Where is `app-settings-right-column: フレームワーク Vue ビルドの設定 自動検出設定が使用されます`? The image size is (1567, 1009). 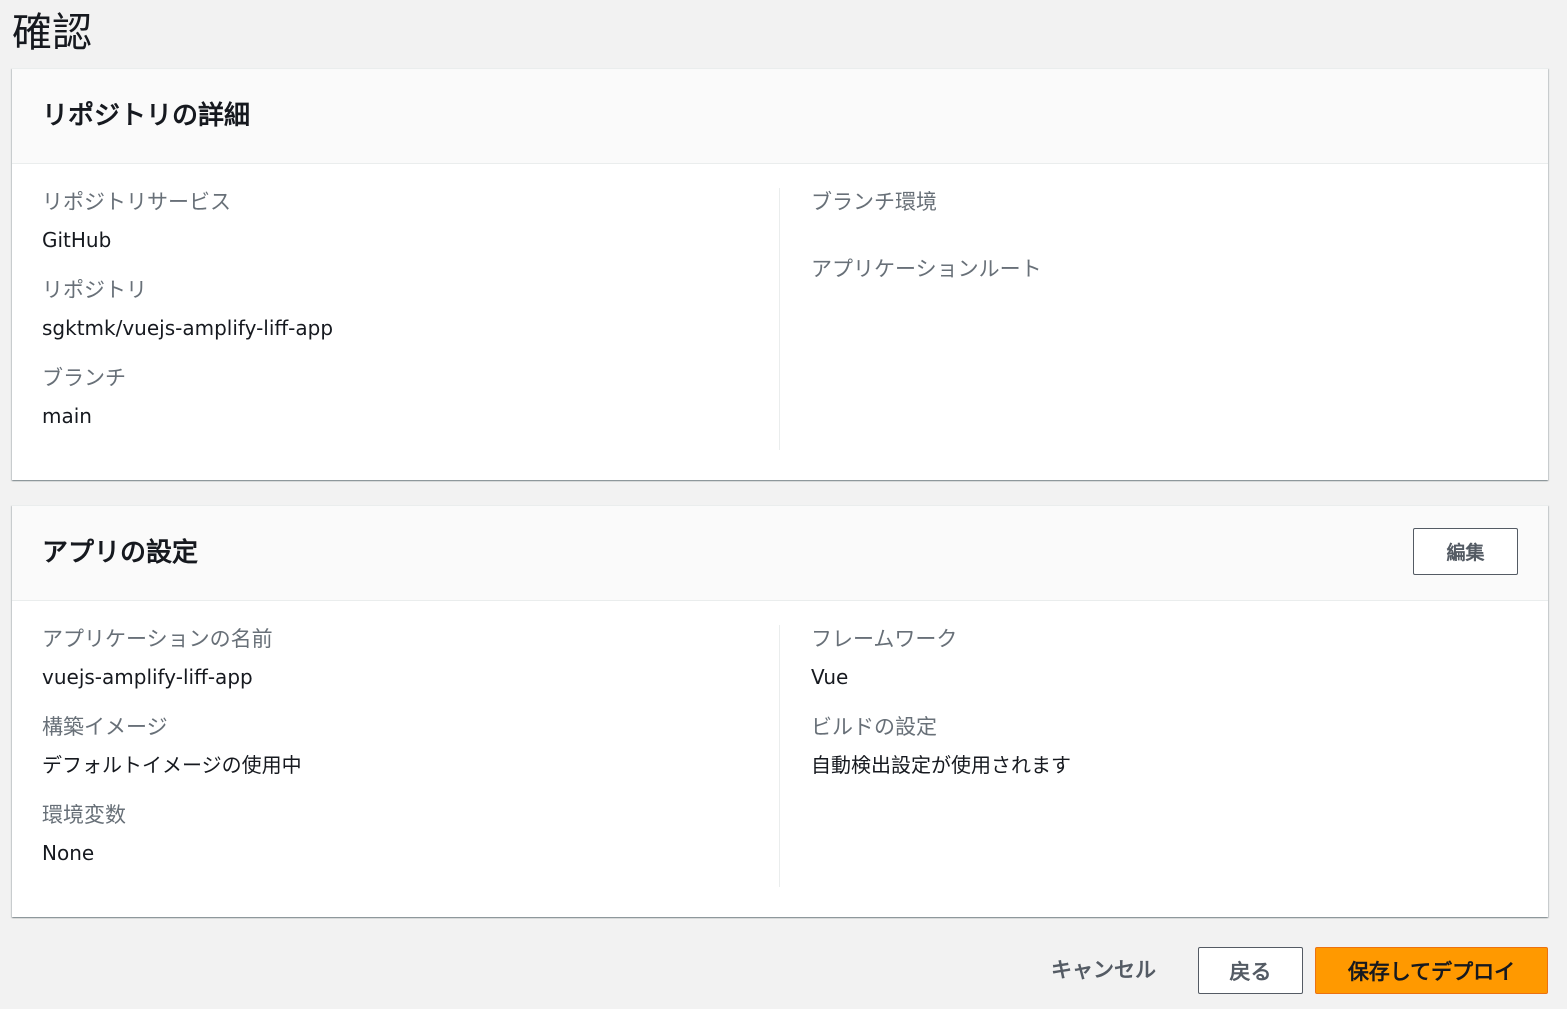 app-settings-right-column: フレームワーク Vue ビルドの設定 自動検出設定が使用されます is located at coordinates (1161, 702).